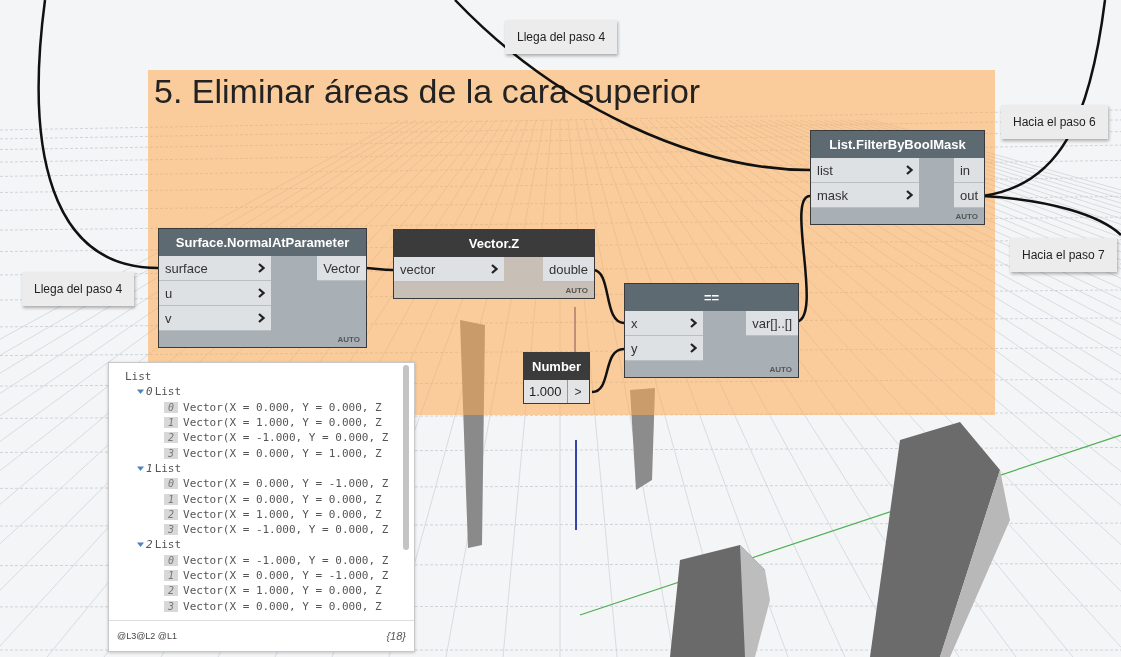 This screenshot has width=1121, height=657. I want to click on scrollbar, so click(406, 457).